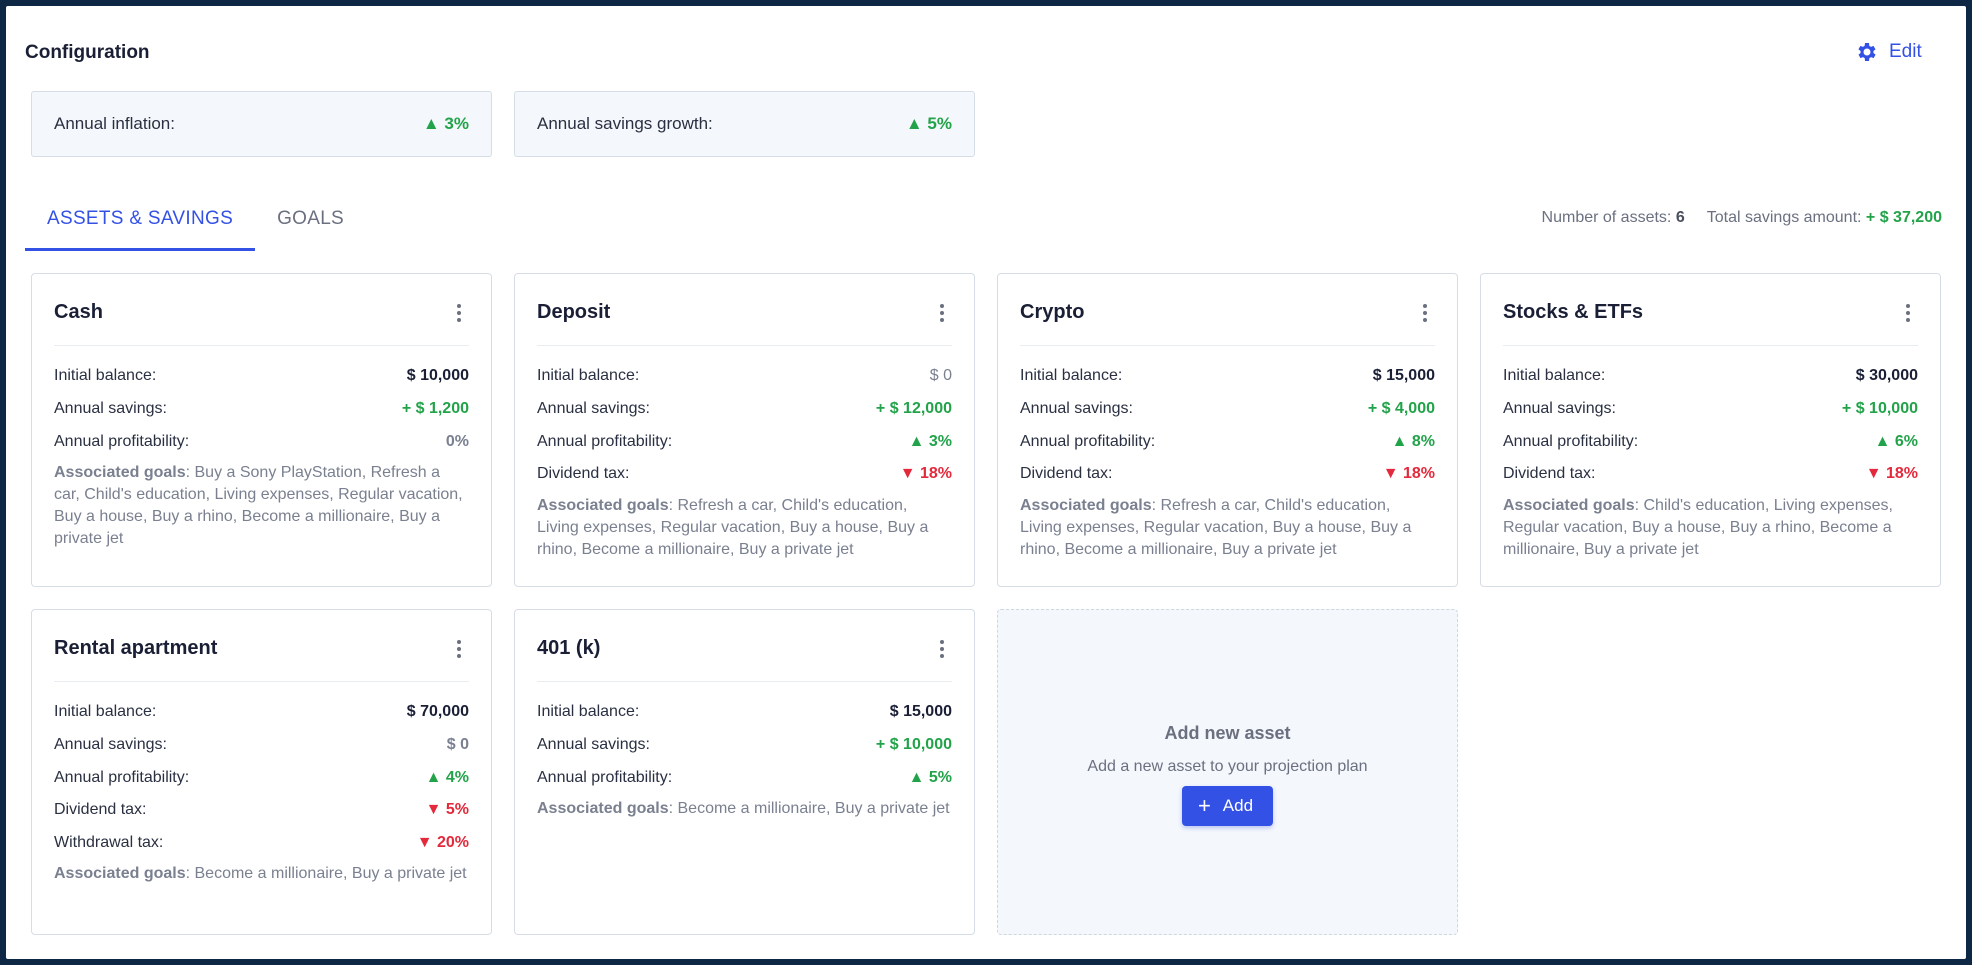 This screenshot has height=965, width=1972. I want to click on plus-icon: +, so click(1204, 805).